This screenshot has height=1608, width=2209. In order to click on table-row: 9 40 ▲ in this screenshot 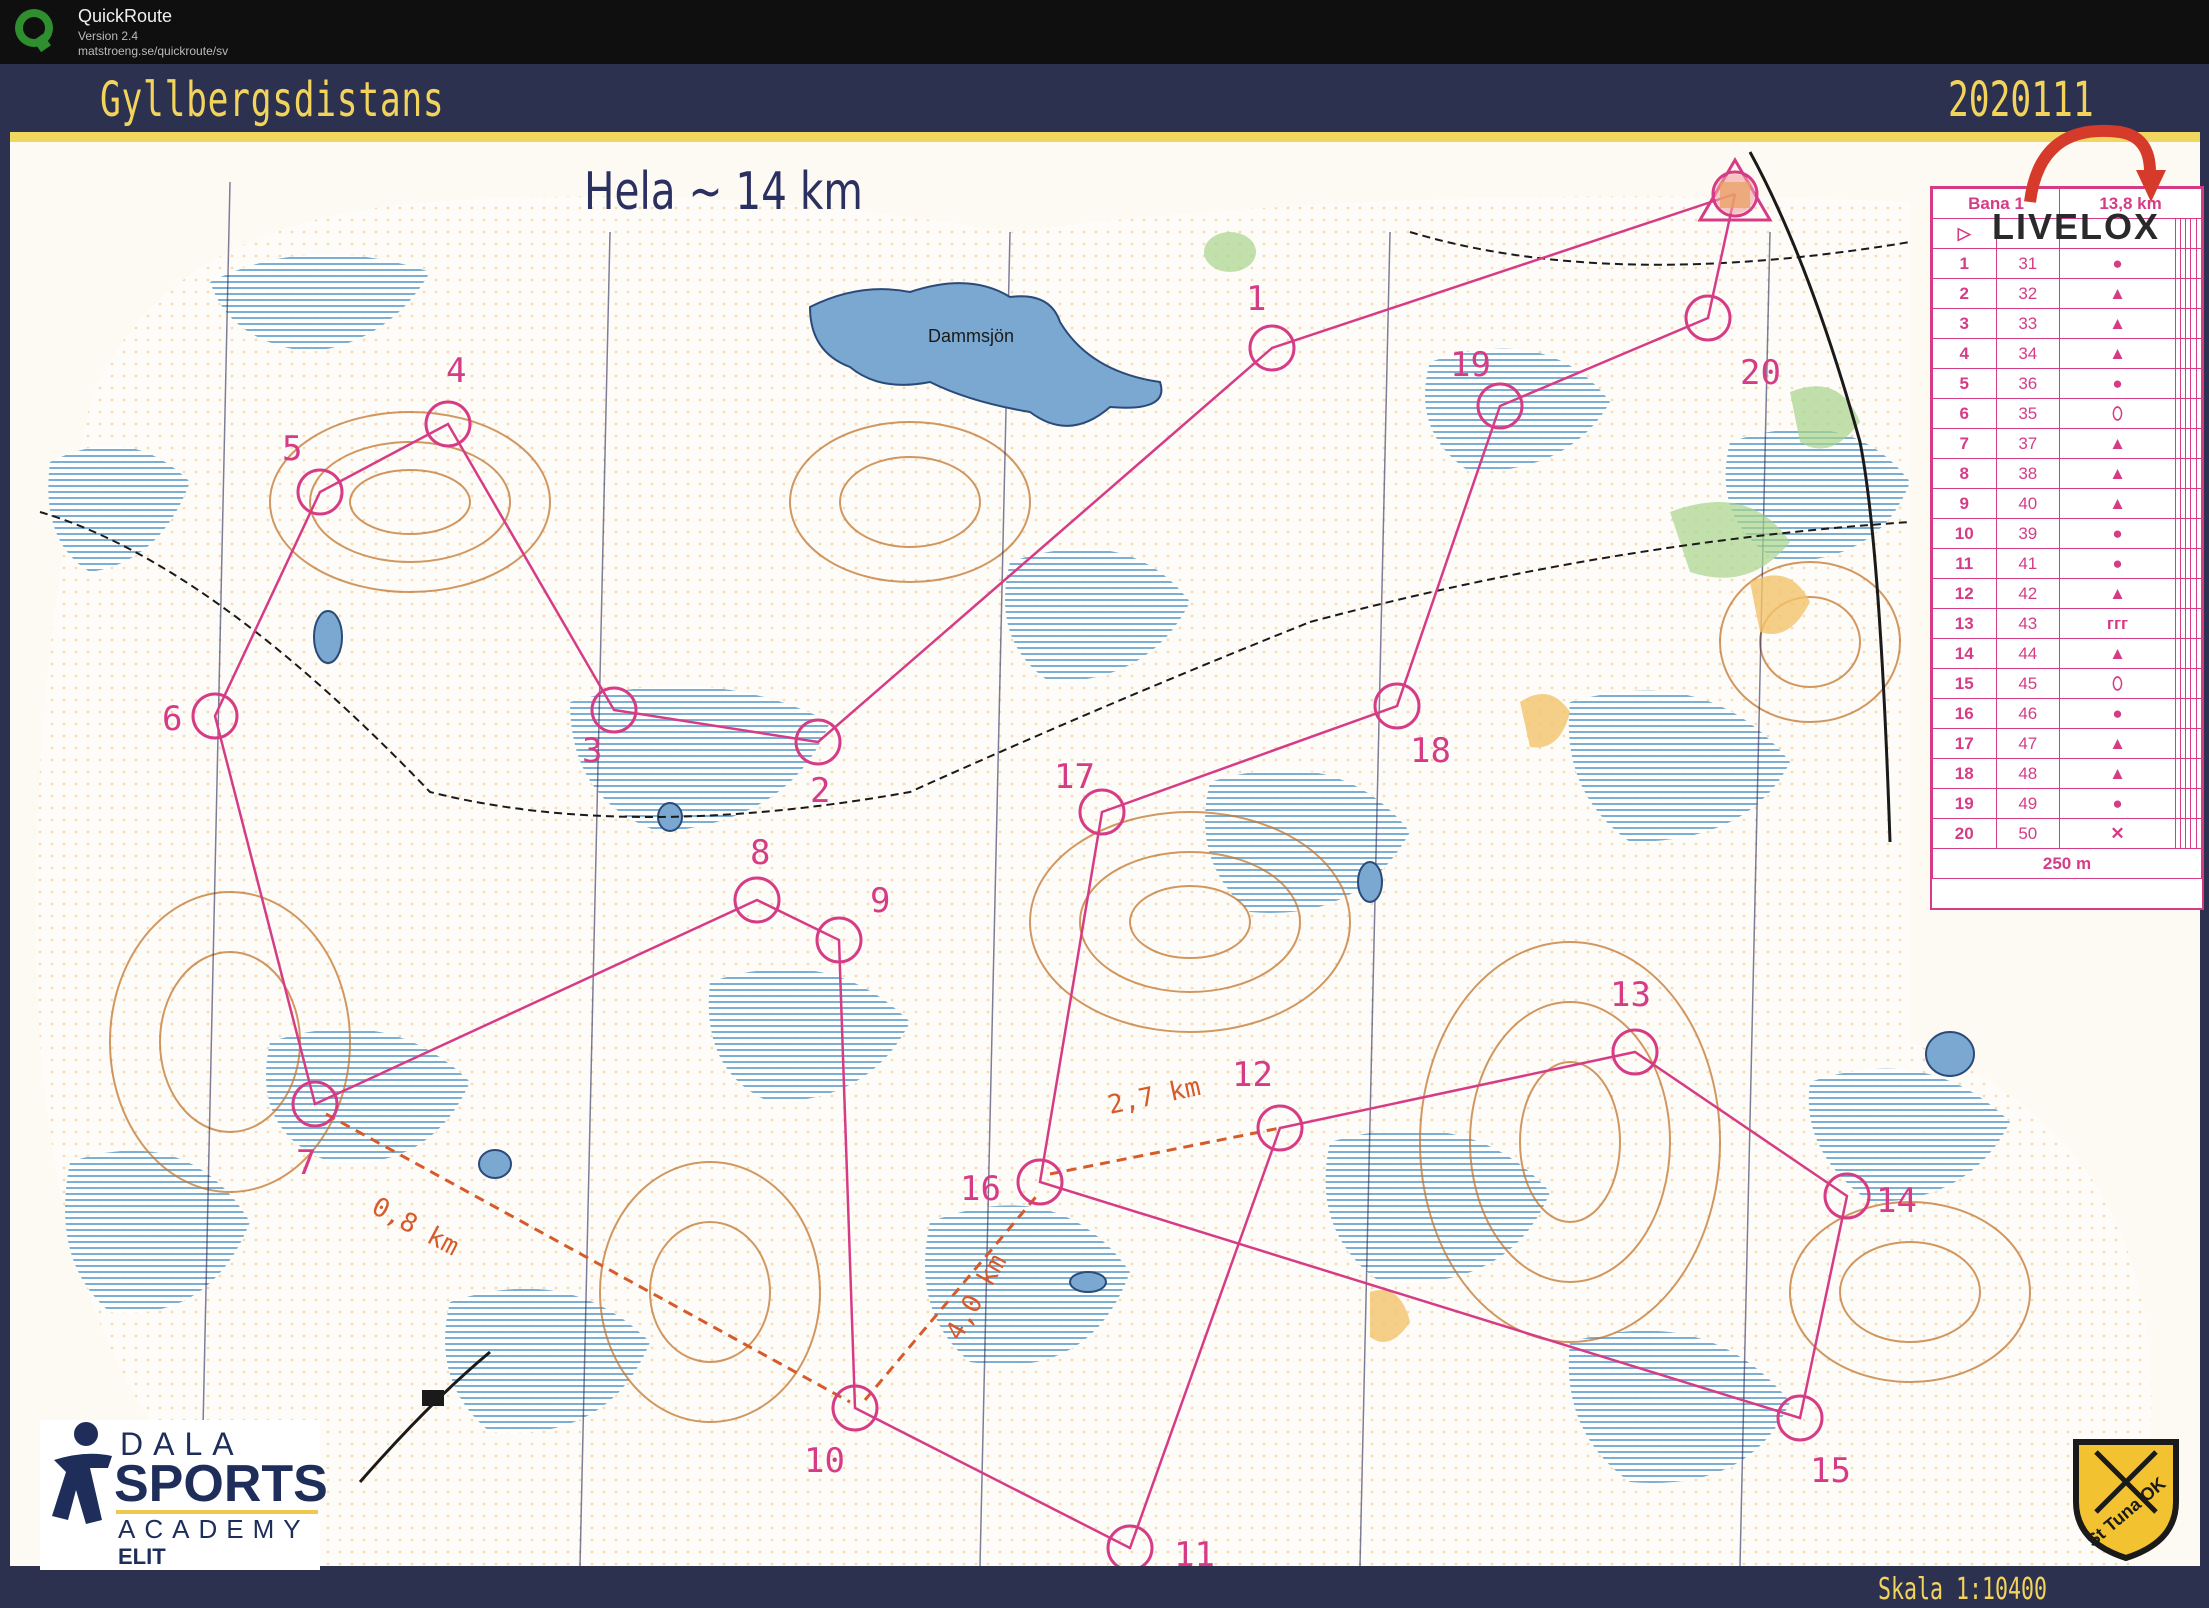, I will do `click(2067, 503)`.